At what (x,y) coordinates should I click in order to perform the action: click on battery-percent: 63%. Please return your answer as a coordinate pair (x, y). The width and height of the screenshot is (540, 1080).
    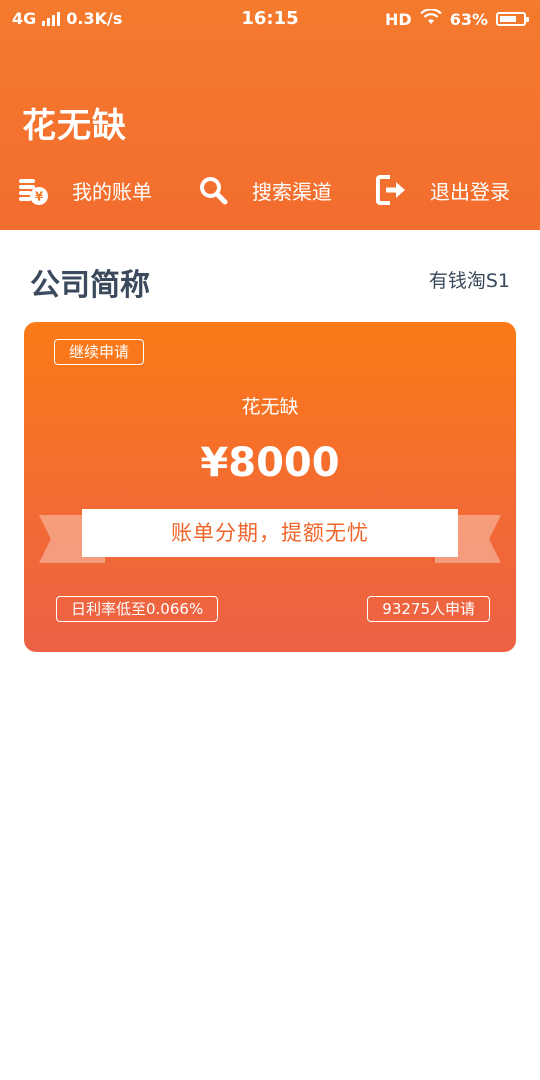
    Looking at the image, I should click on (468, 19).